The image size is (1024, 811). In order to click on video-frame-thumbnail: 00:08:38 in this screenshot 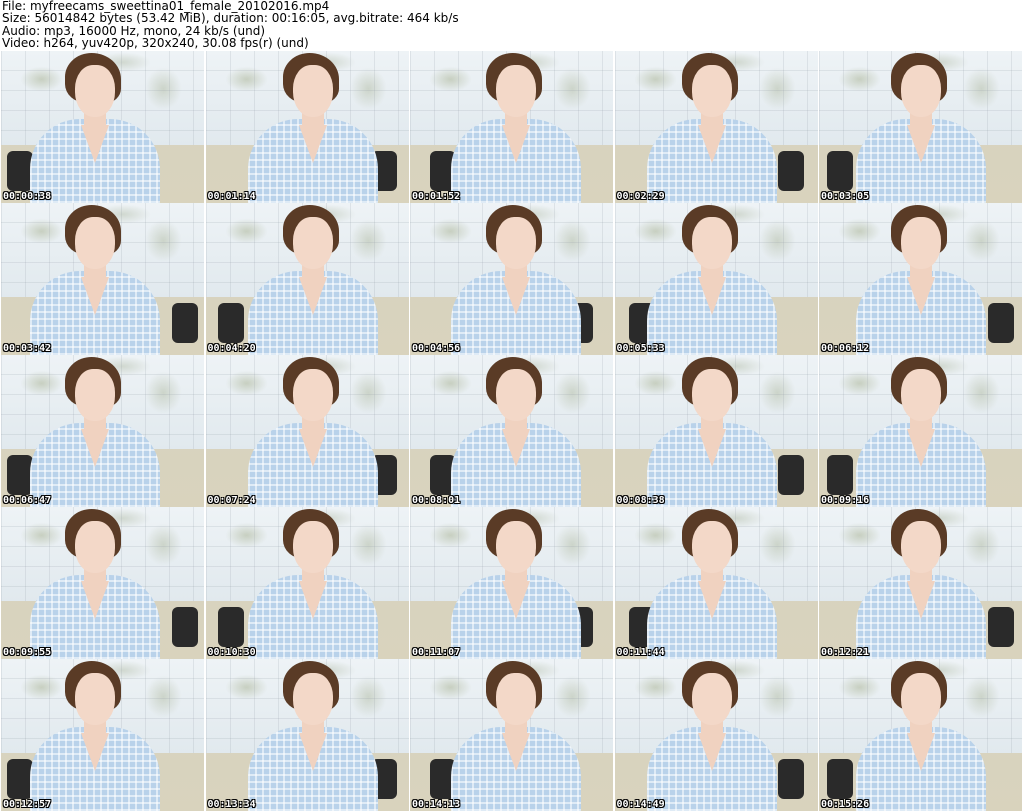, I will do `click(716, 431)`.